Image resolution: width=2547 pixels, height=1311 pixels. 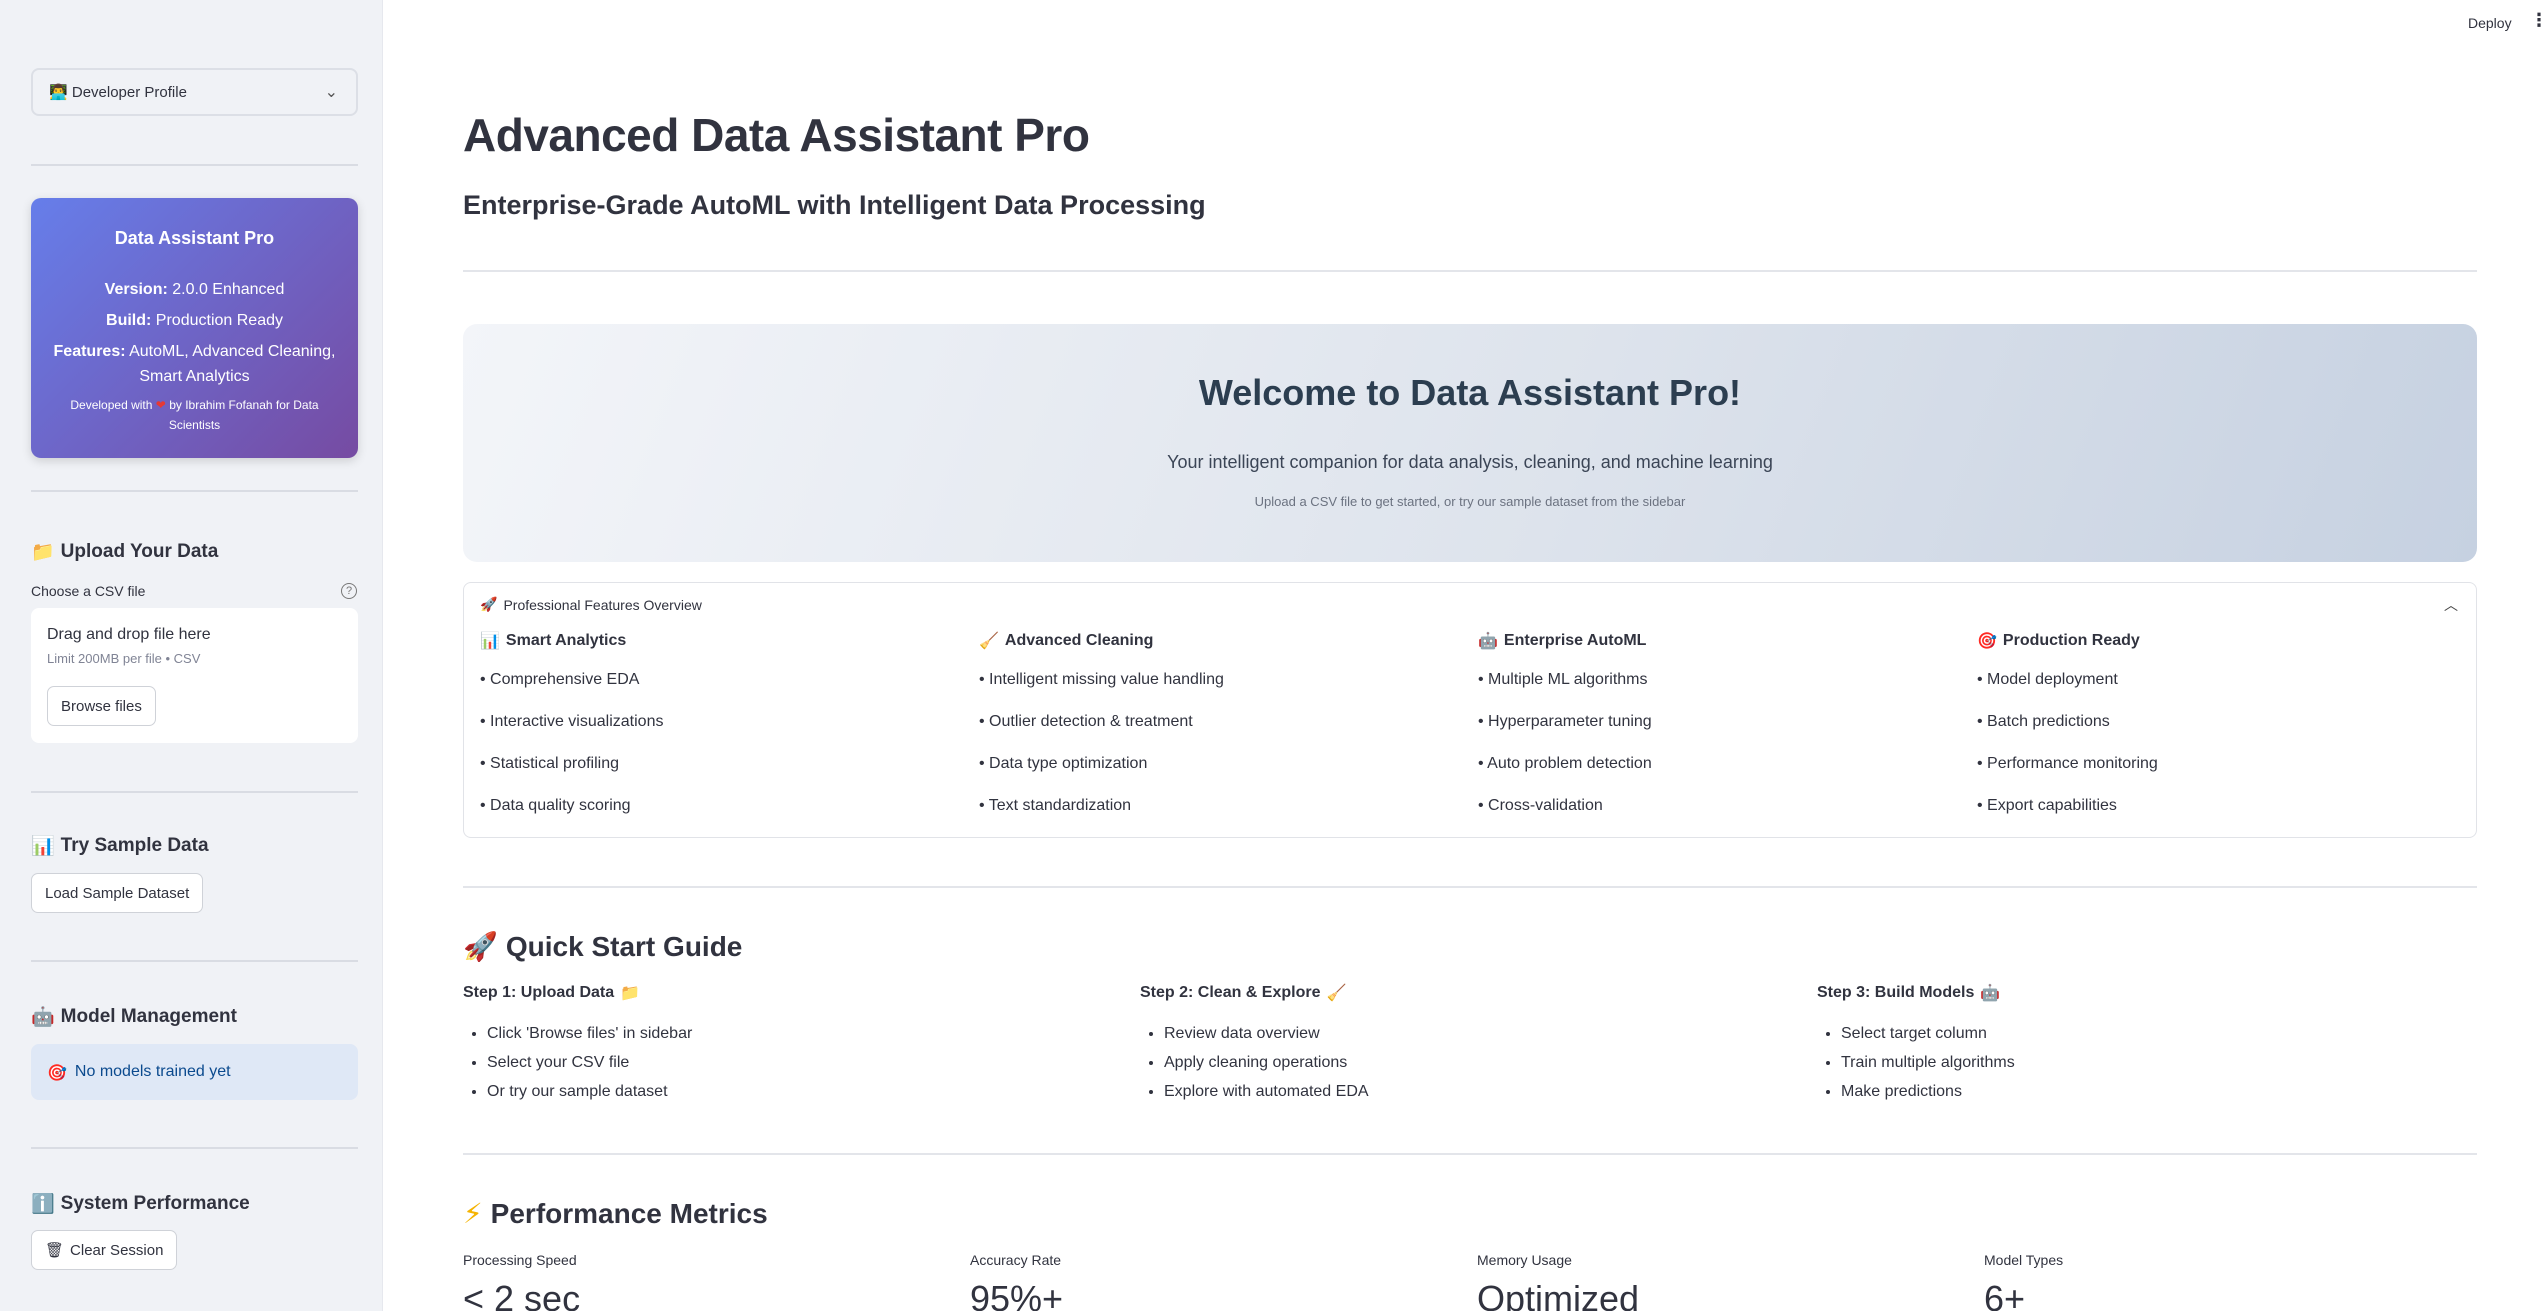 What do you see at coordinates (58, 92) in the screenshot?
I see `developer-icon: 👨‍💻` at bounding box center [58, 92].